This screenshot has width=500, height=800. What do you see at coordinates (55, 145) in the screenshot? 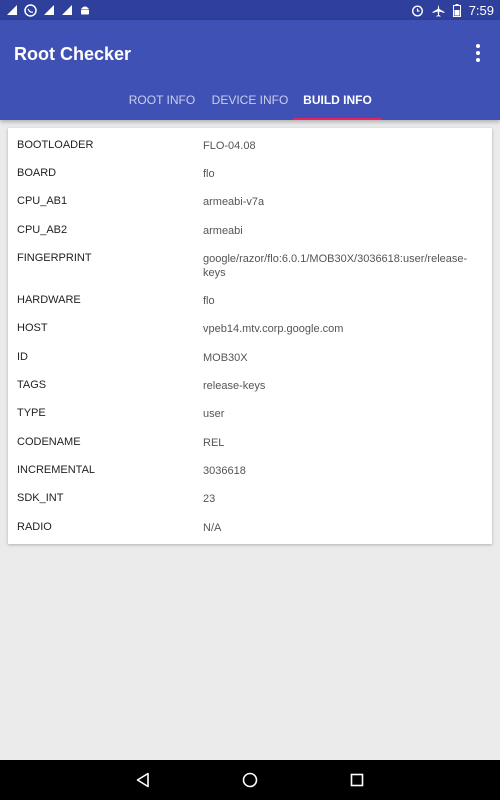
I see `info-key: BOOTLOADER` at bounding box center [55, 145].